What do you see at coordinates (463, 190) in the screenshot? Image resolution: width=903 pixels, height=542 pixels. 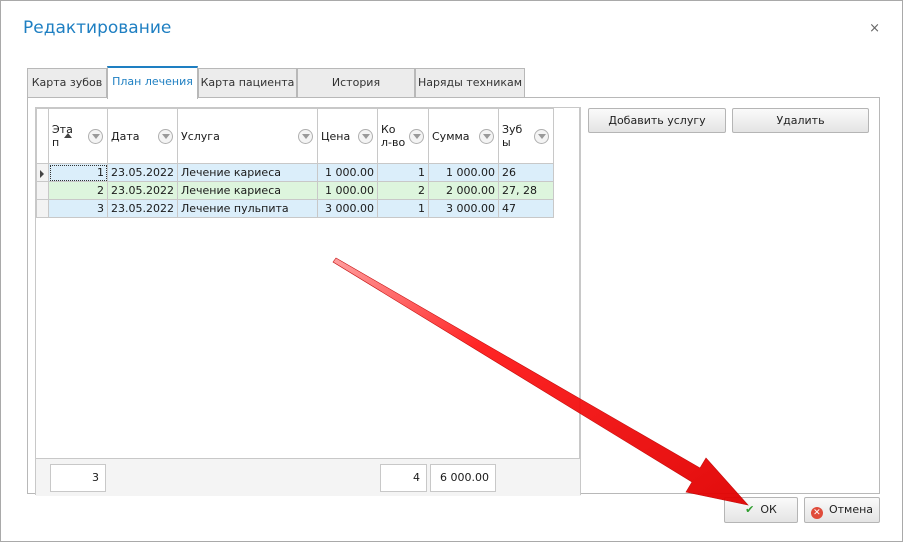 I see `cell-sum: 2 000.00` at bounding box center [463, 190].